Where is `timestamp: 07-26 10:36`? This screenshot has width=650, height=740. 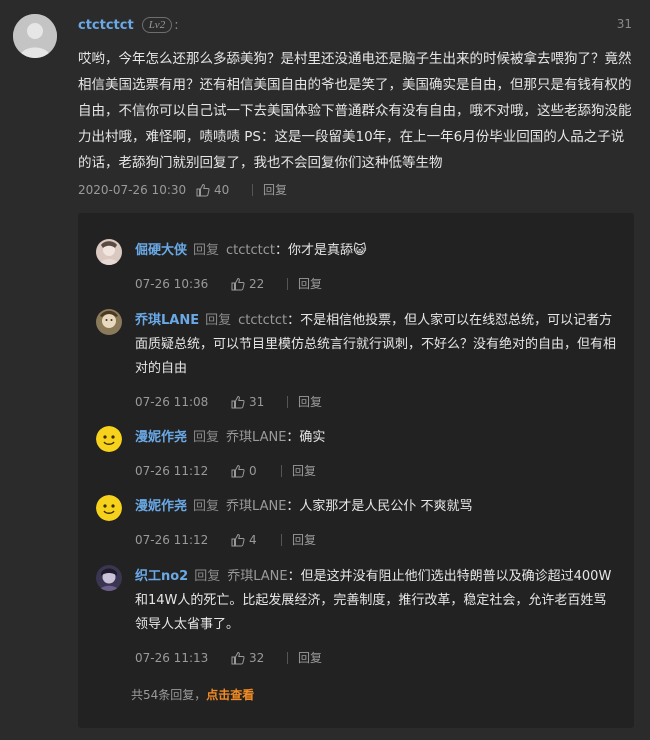 timestamp: 07-26 10:36 is located at coordinates (172, 283).